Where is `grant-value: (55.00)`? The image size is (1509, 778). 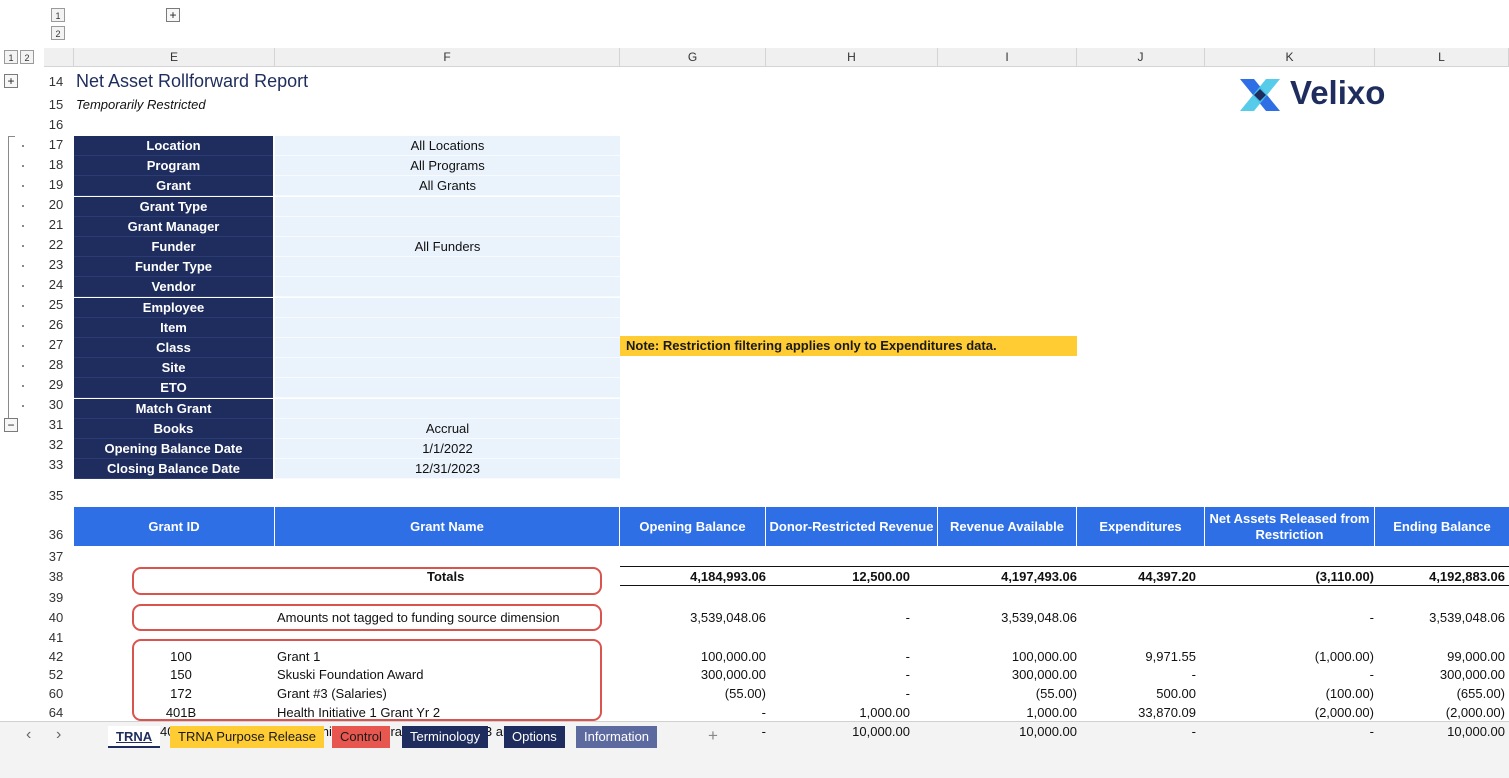 grant-value: (55.00) is located at coordinates (745, 693).